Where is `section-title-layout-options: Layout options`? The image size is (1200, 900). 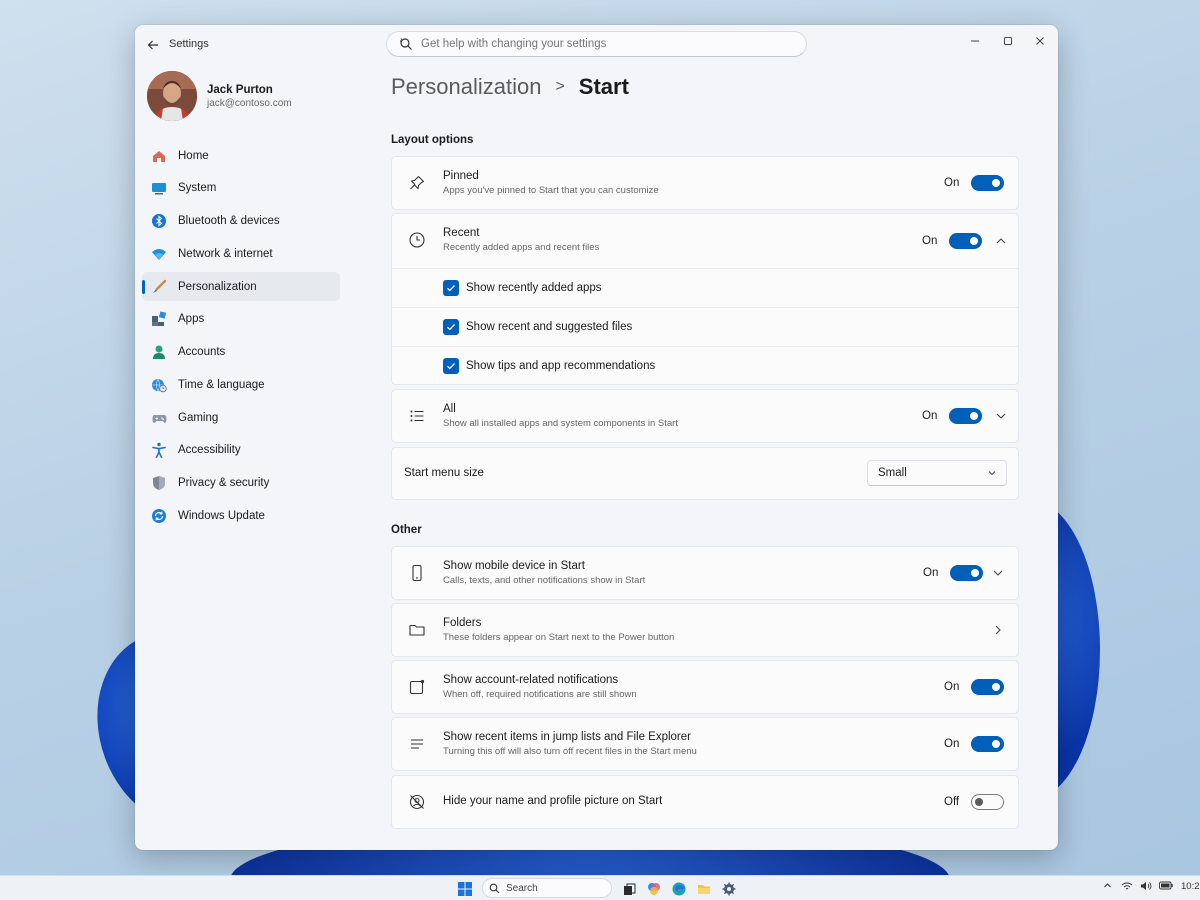 section-title-layout-options: Layout options is located at coordinates (432, 140).